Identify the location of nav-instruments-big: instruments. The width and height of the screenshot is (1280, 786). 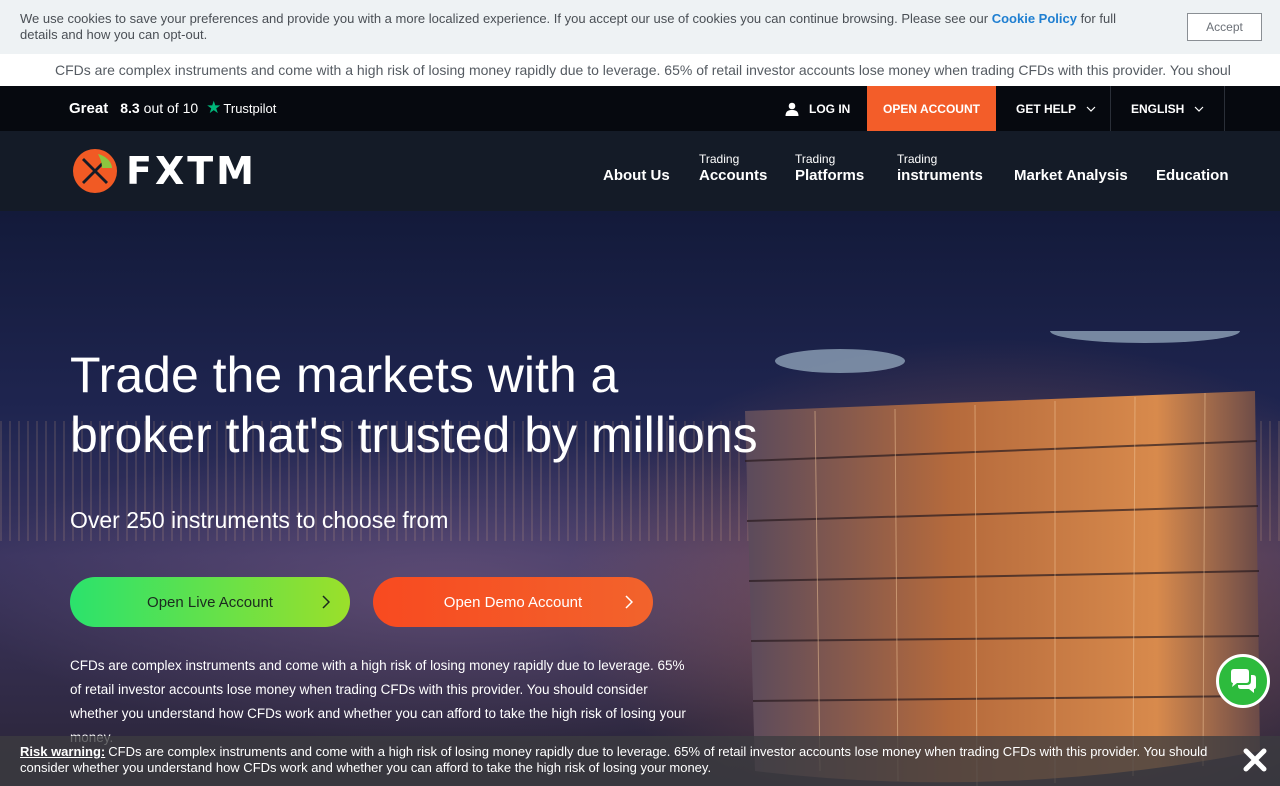
(940, 175).